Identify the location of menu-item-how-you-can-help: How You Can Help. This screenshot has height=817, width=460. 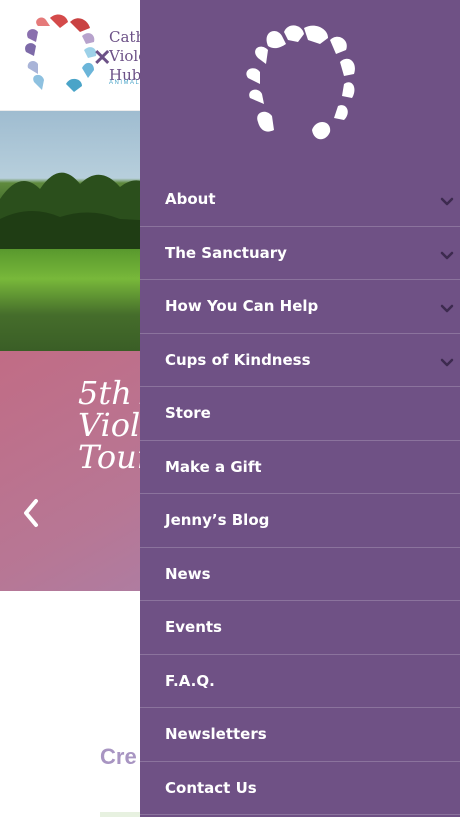
(300, 307).